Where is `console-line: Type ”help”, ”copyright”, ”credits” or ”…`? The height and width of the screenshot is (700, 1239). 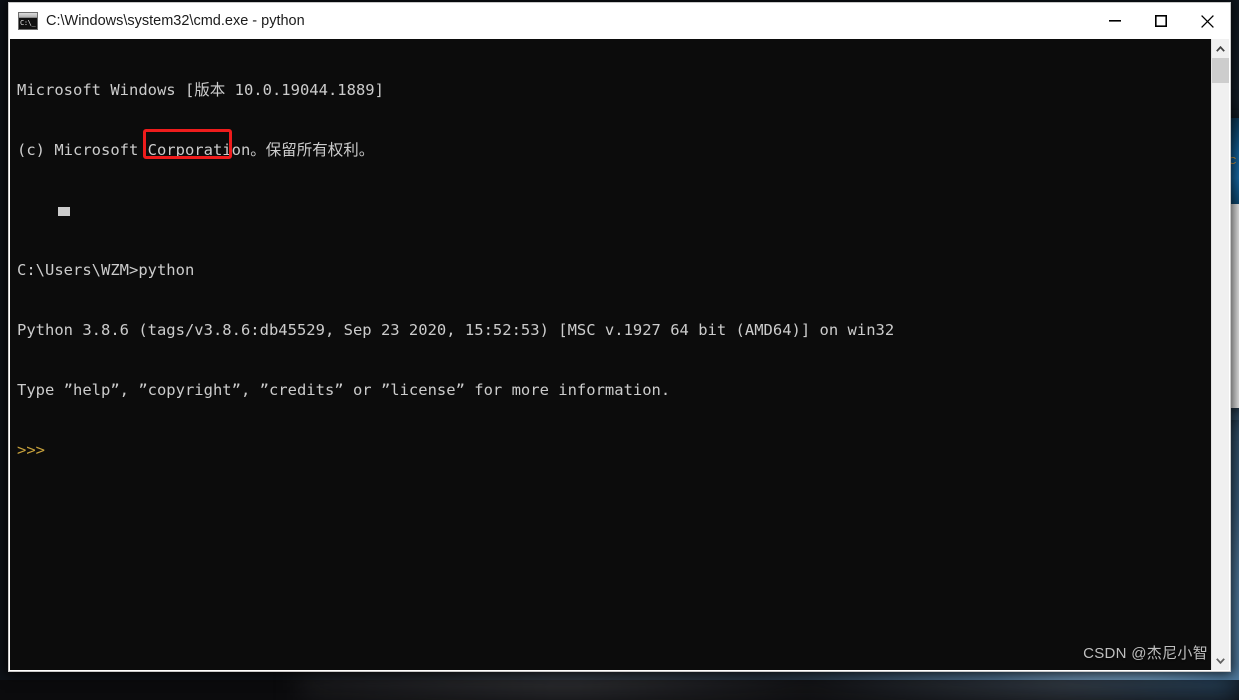
console-line: Type ”help”, ”copyright”, ”credits” or ”… is located at coordinates (455, 390).